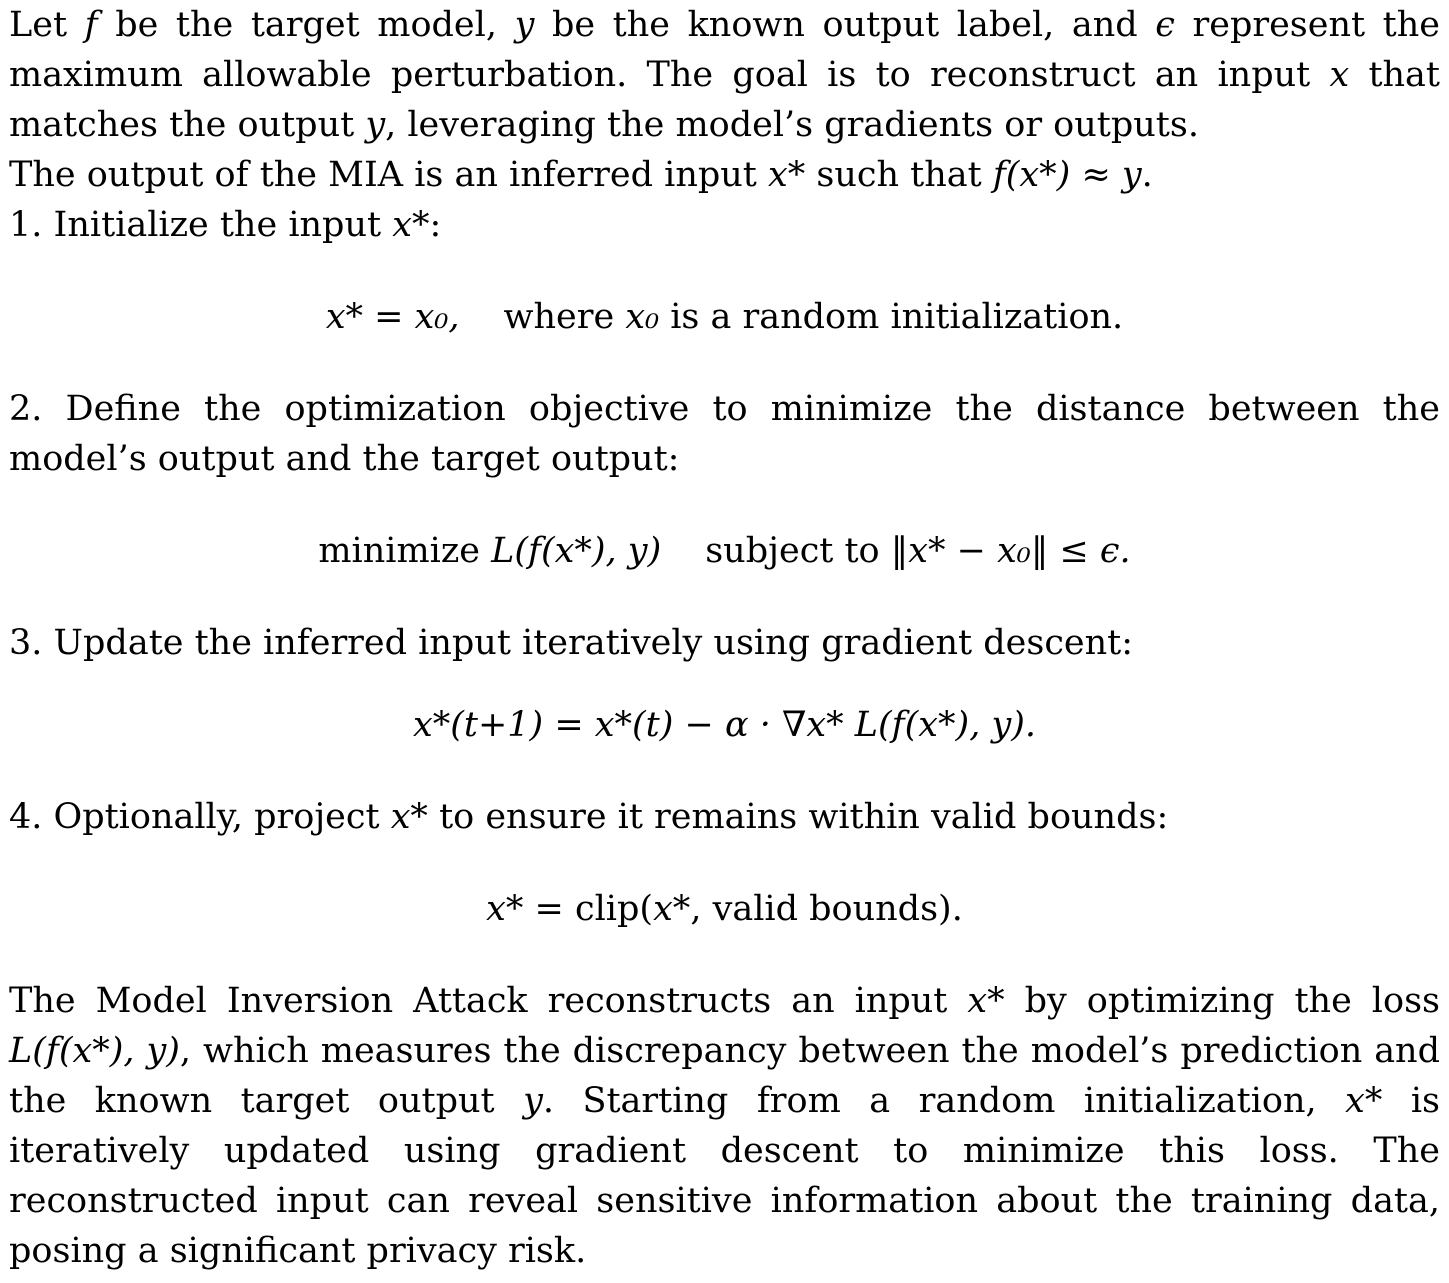 This screenshot has width=1449, height=1283. I want to click on equation-lhs: x* =, so click(530, 909).